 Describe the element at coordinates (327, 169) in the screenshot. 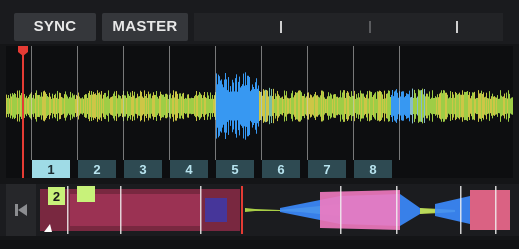

I see `beat-marker-7: 7` at that location.